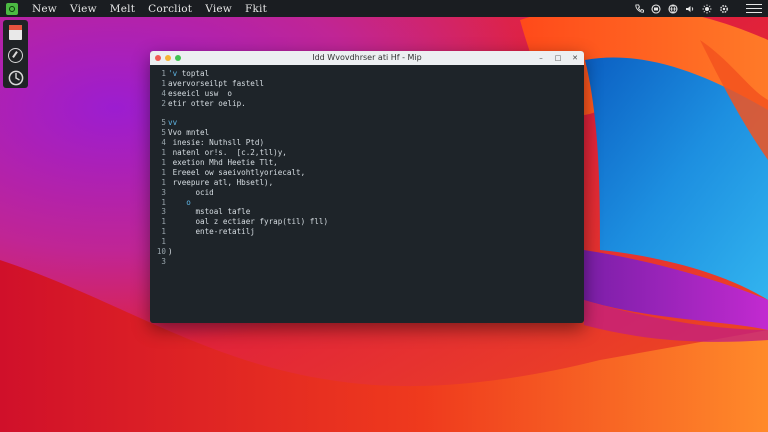 This screenshot has height=432, width=768. I want to click on code-text: oal z ectiaer fyrap(til) fll), so click(262, 222).